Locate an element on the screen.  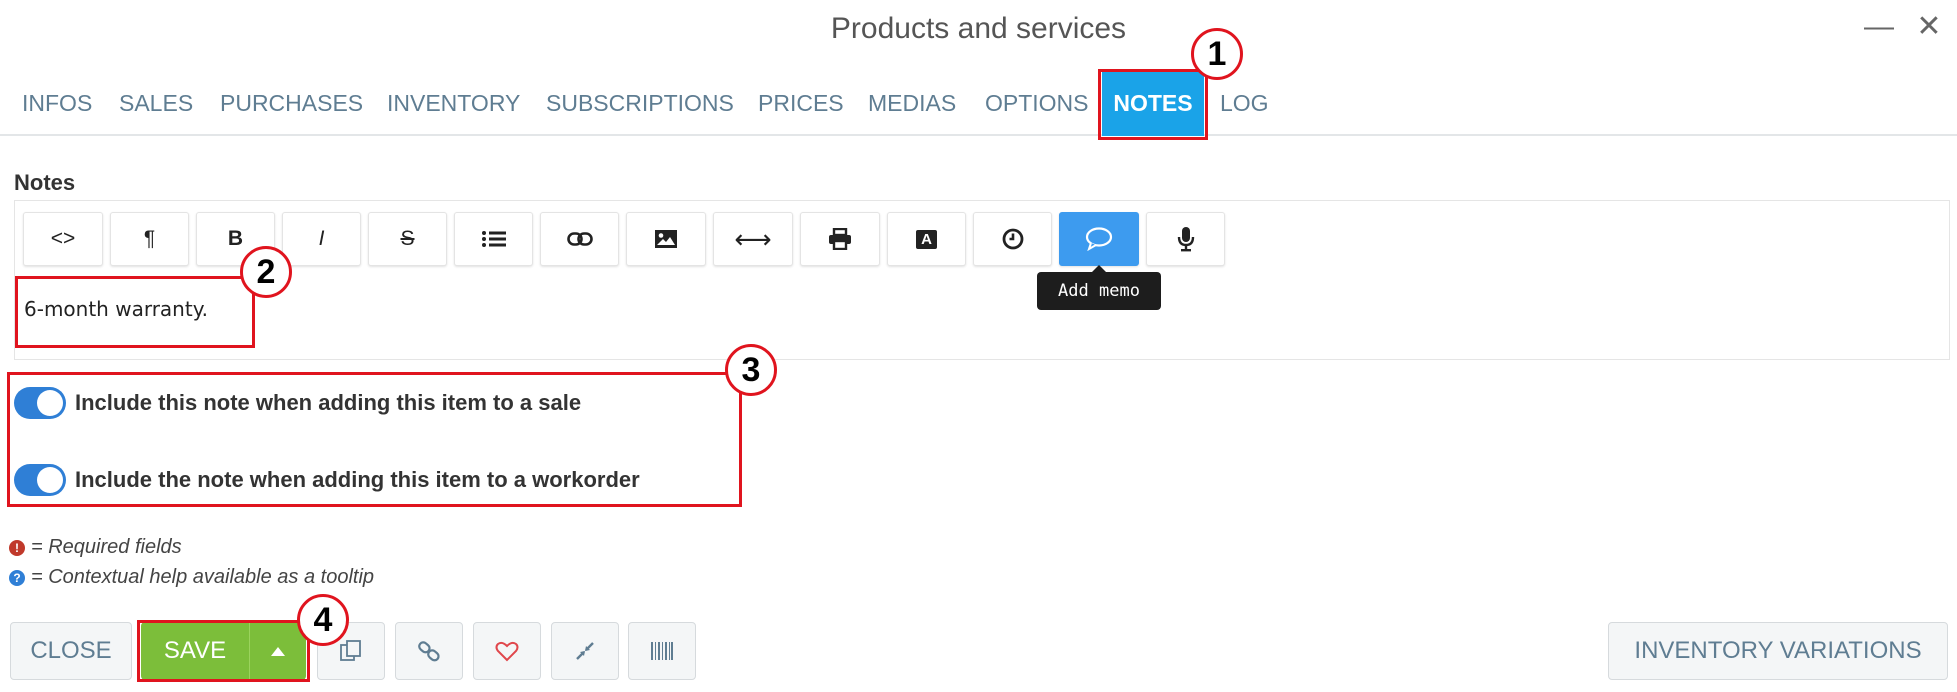
tab-subscriptions: SUBSCRIPTIONS is located at coordinates (640, 103).